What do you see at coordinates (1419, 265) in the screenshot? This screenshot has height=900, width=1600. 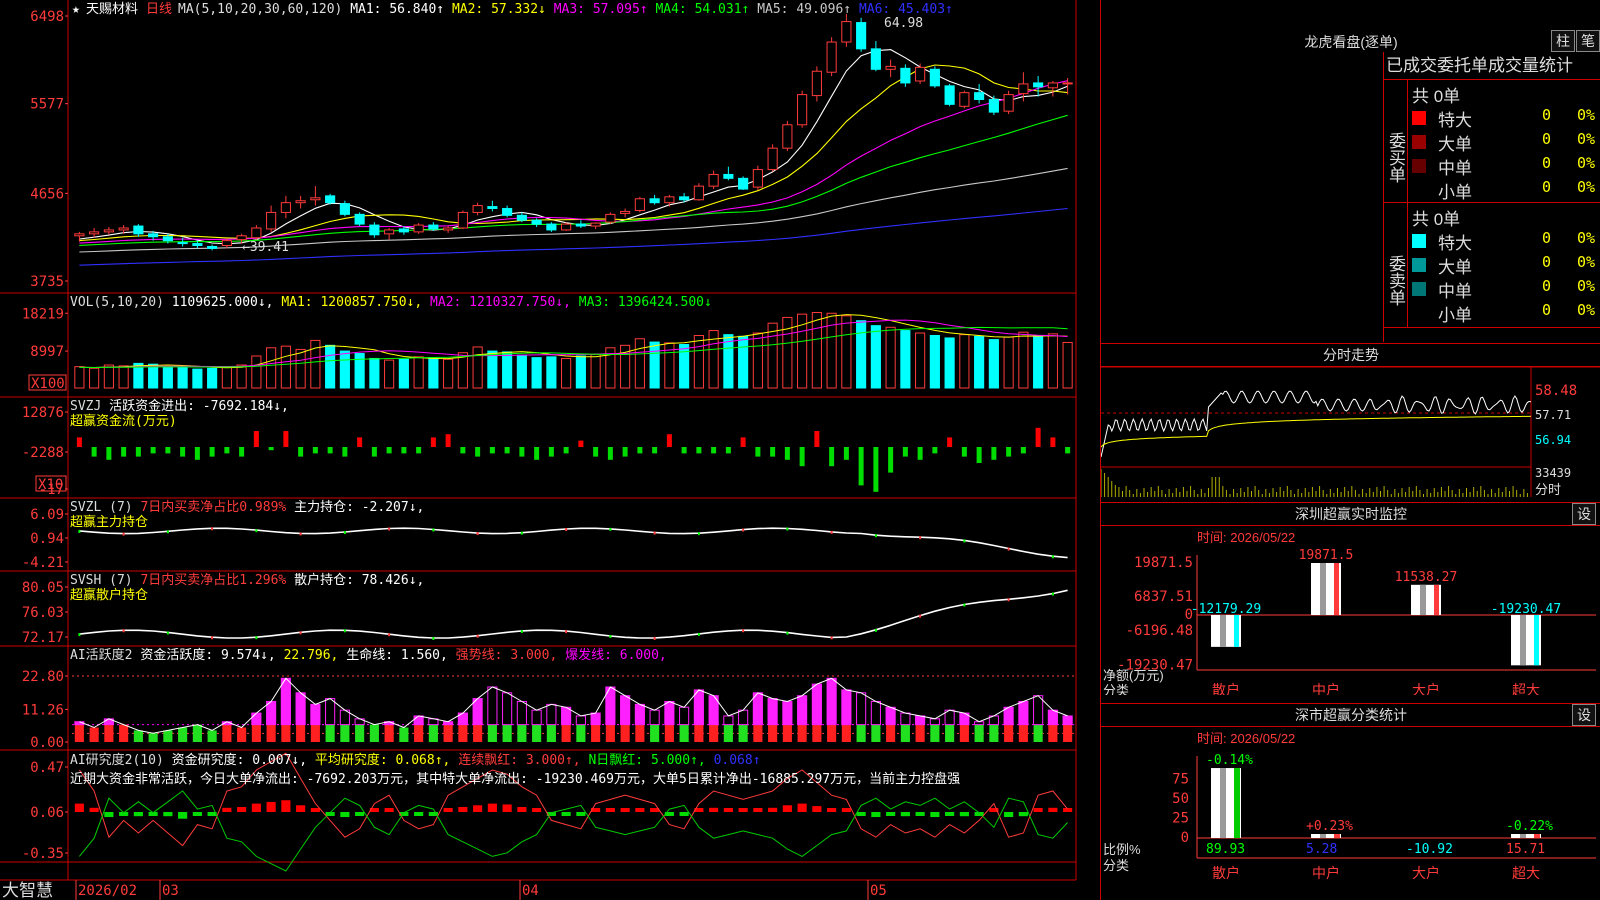 I see `color-swatch` at bounding box center [1419, 265].